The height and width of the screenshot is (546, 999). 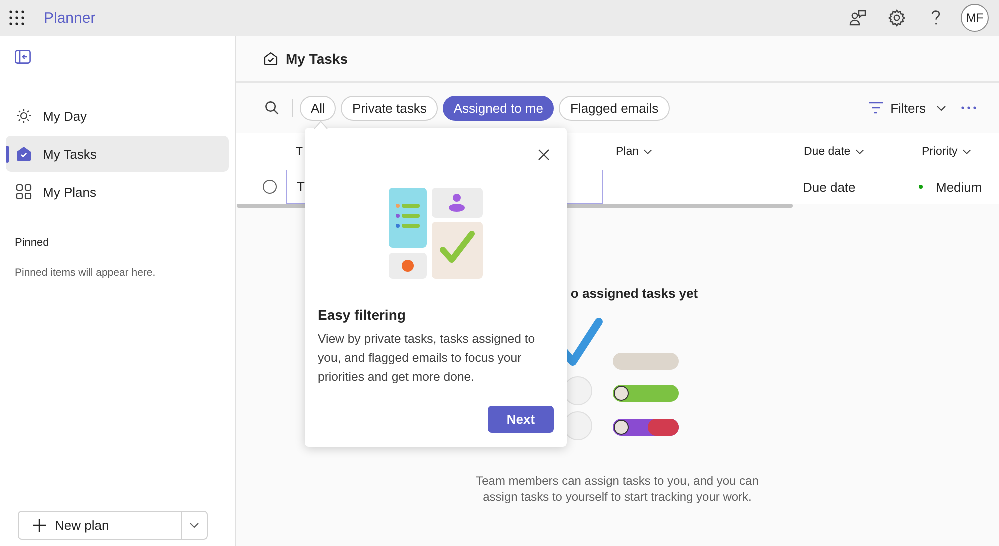 I want to click on column-header: Plan, so click(x=697, y=152).